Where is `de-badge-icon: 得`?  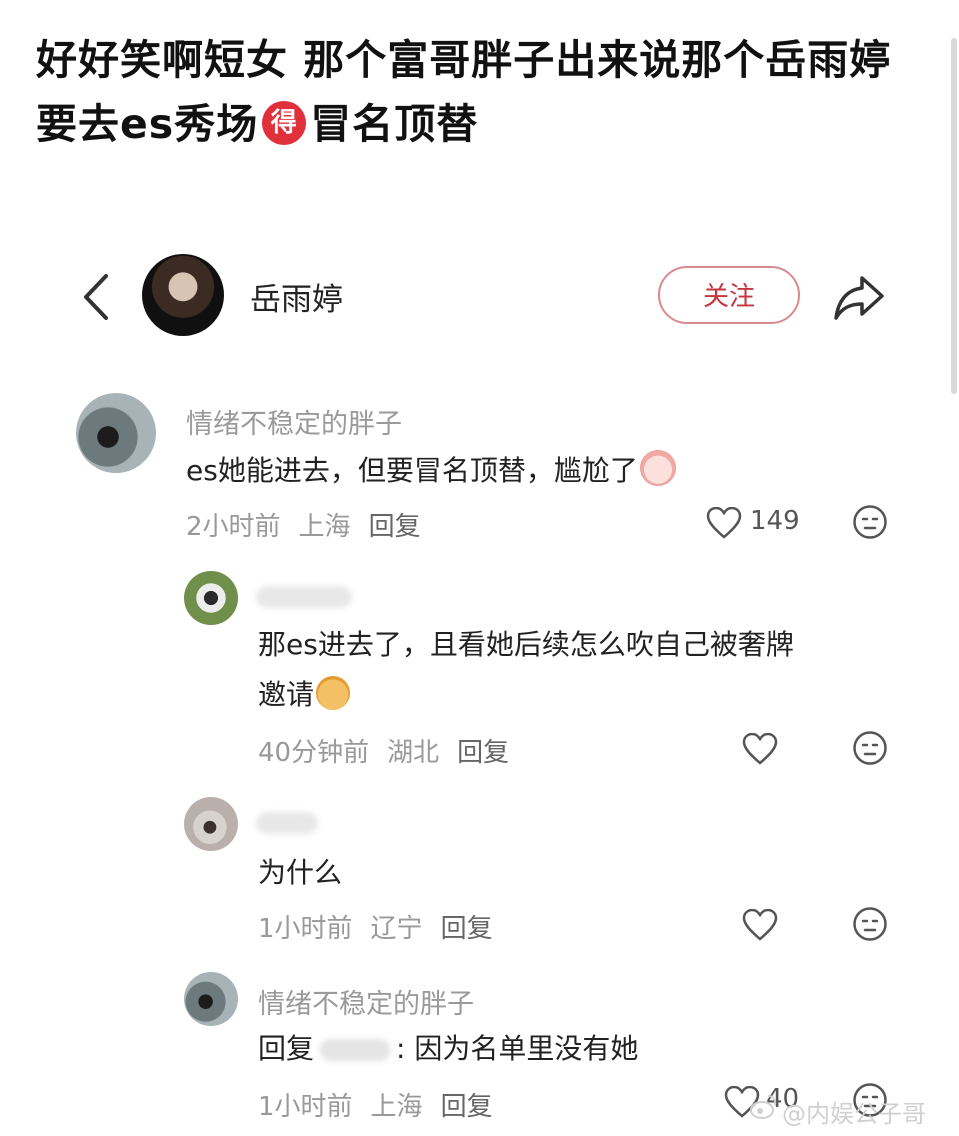
de-badge-icon: 得 is located at coordinates (284, 123).